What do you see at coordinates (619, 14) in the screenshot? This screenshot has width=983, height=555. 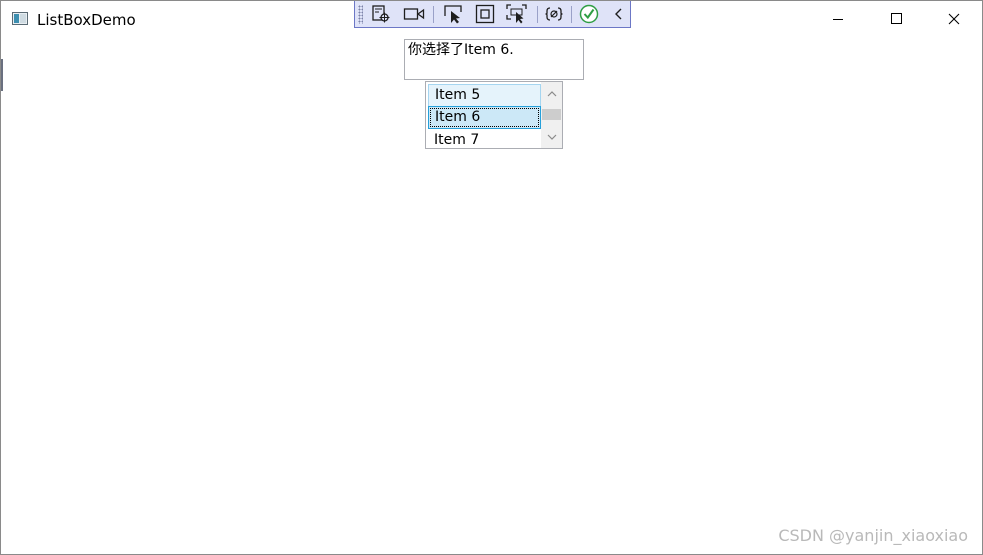 I see `collapse-icon` at bounding box center [619, 14].